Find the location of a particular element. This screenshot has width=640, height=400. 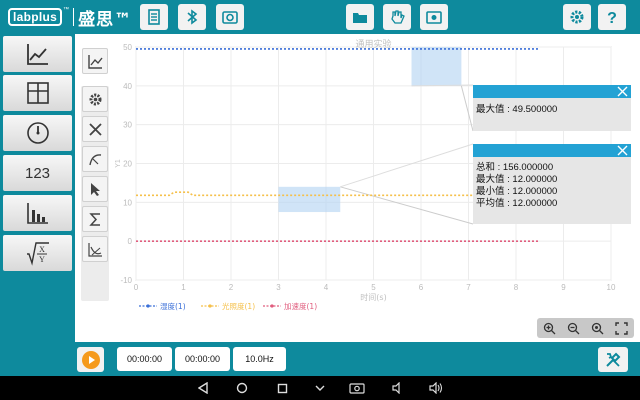

x-tick-label: 6 is located at coordinates (421, 287).